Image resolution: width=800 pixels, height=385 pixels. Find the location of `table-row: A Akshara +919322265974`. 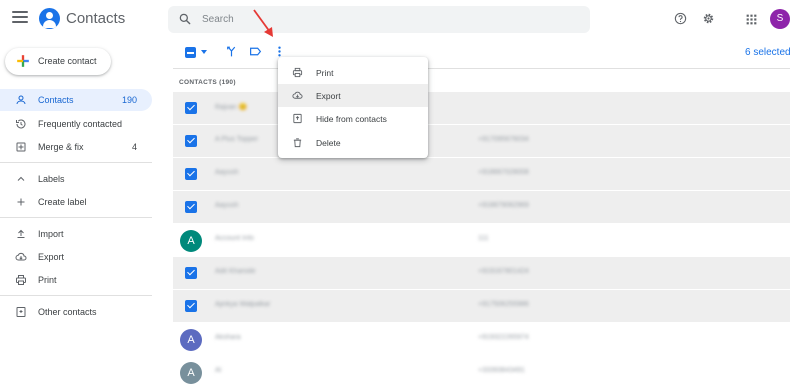

table-row: A Akshara +919322265974 is located at coordinates (481, 339).